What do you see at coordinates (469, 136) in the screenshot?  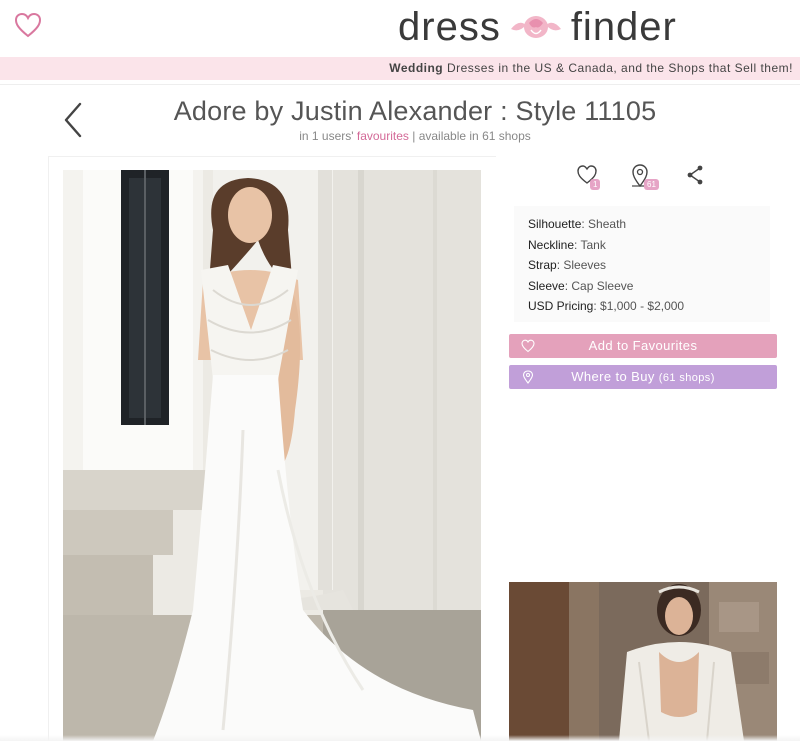 I see `subtitle-suffix: | available in 61 shops` at bounding box center [469, 136].